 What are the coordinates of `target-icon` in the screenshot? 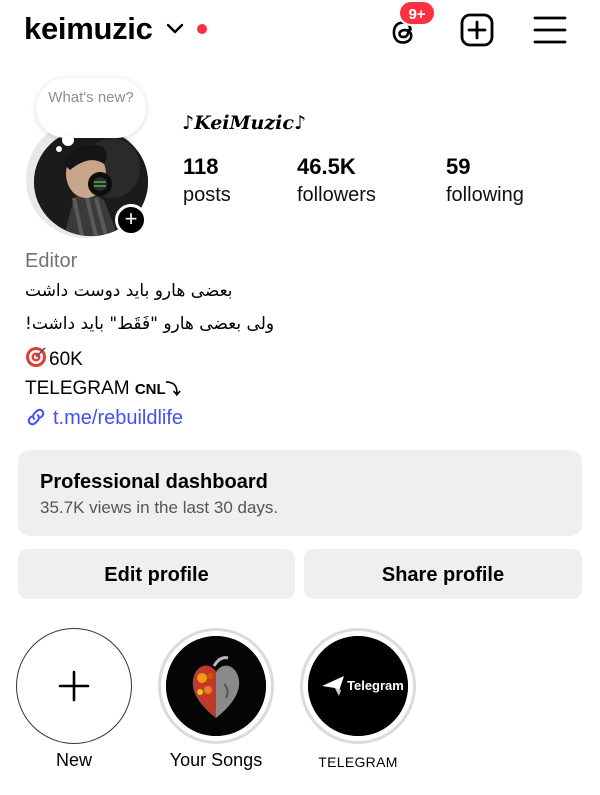 It's located at (36, 357).